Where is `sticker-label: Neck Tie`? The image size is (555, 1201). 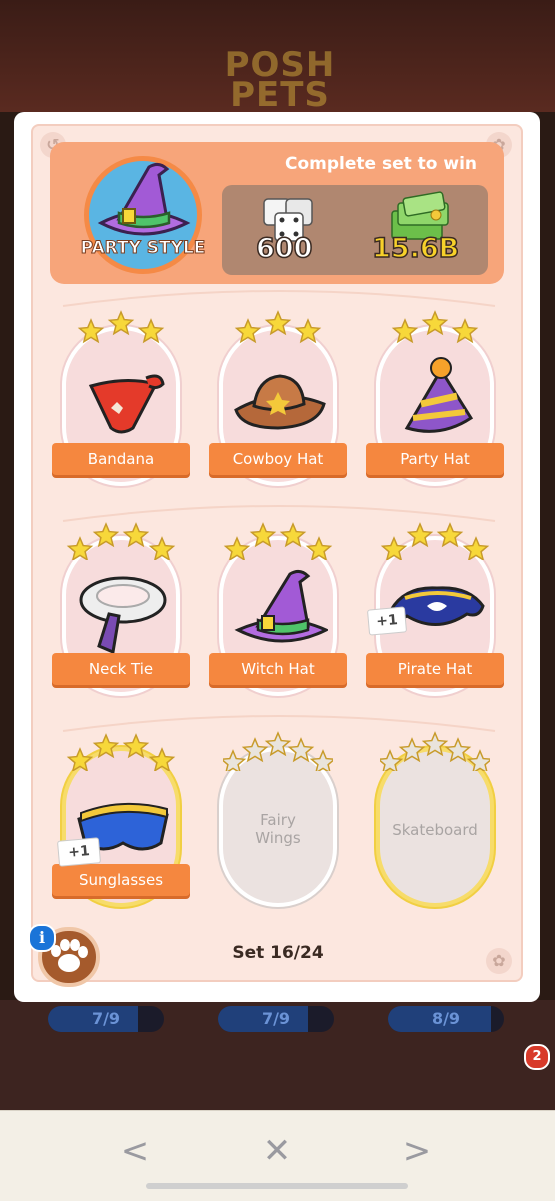
sticker-label: Neck Tie is located at coordinates (121, 669).